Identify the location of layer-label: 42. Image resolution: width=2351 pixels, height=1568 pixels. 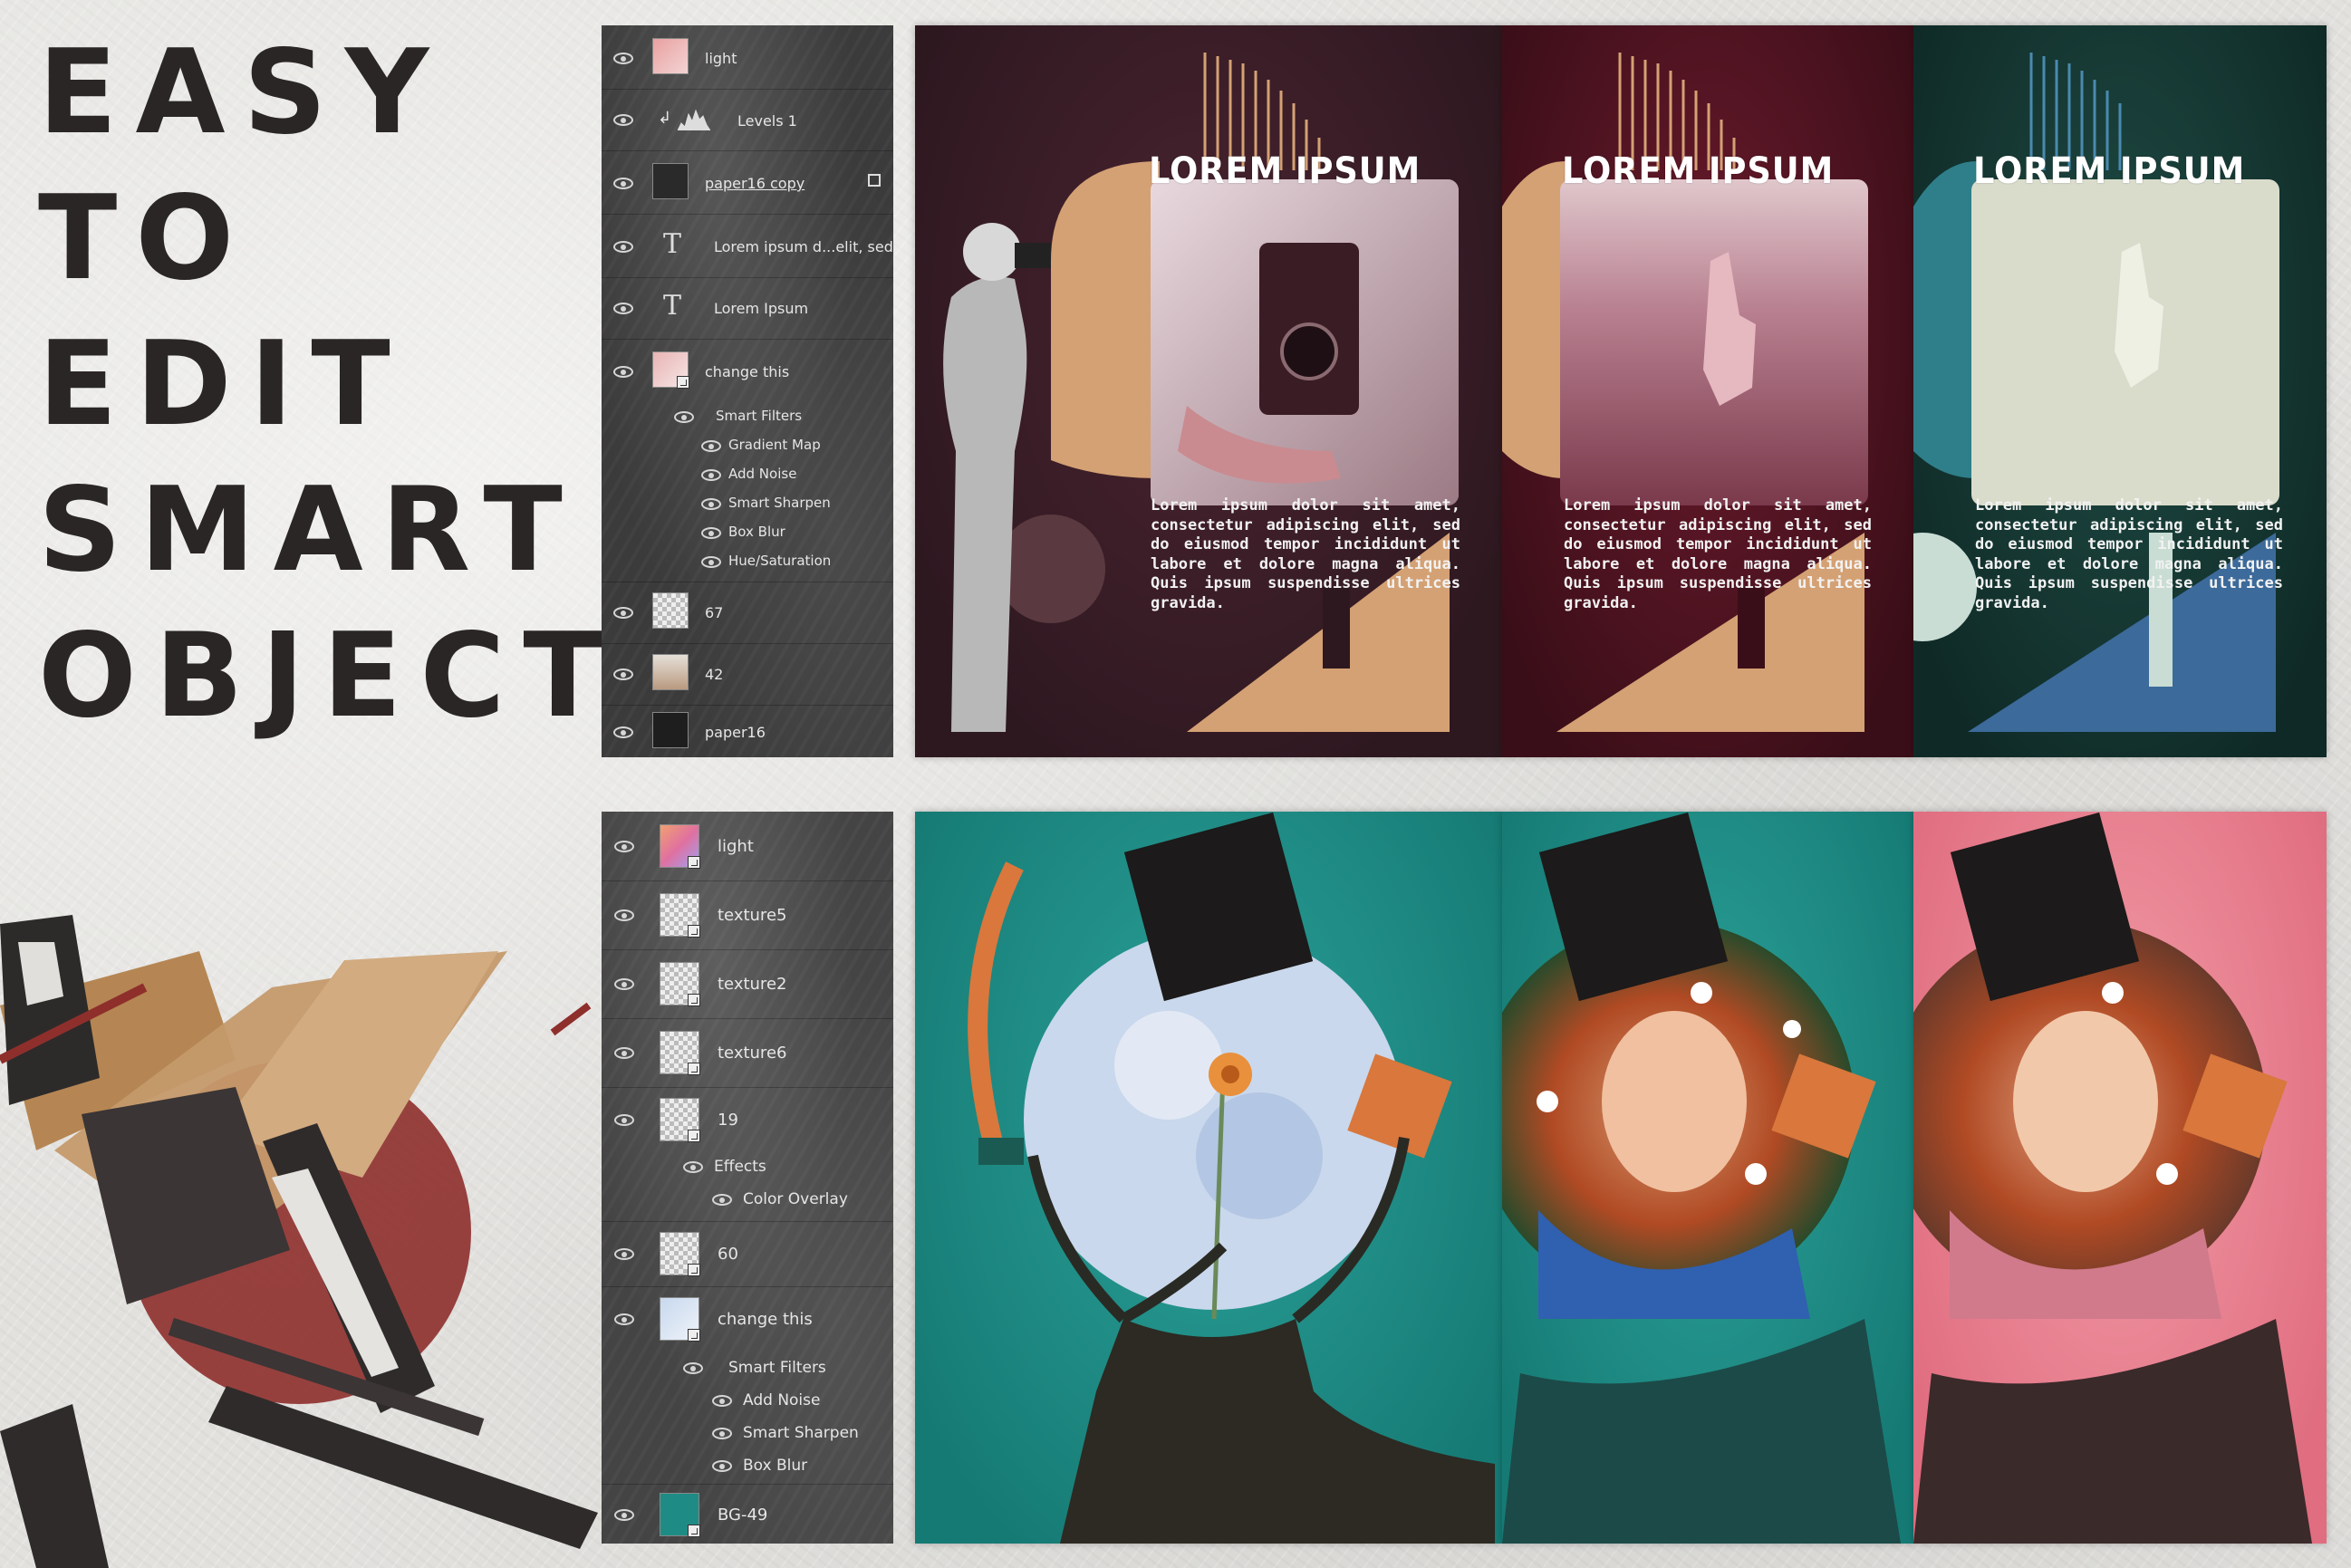
(714, 674).